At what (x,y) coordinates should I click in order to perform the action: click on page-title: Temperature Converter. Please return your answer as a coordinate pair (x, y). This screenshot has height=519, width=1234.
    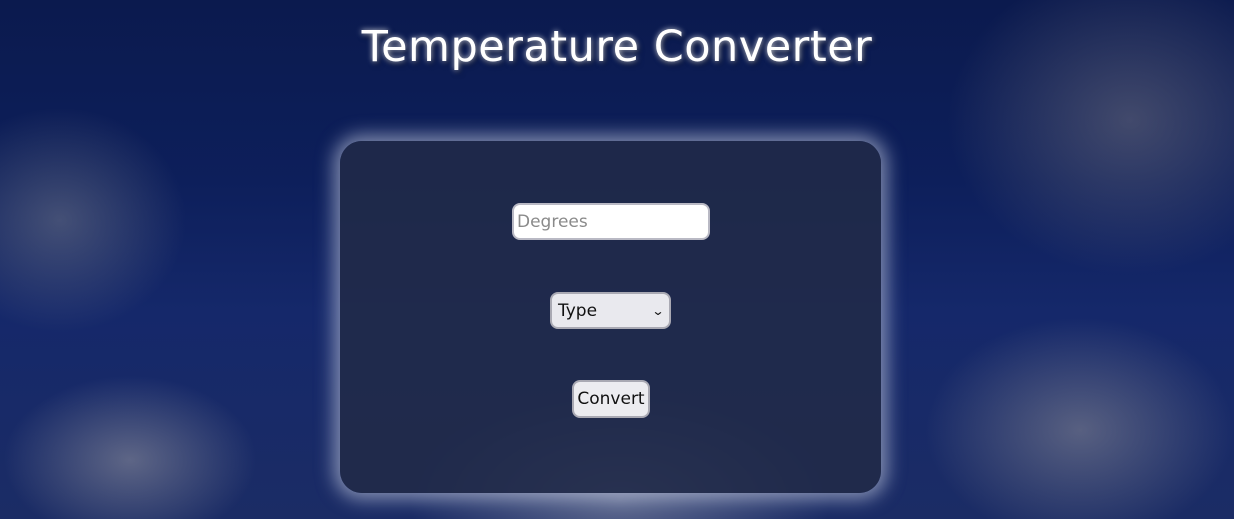
    Looking at the image, I should click on (617, 47).